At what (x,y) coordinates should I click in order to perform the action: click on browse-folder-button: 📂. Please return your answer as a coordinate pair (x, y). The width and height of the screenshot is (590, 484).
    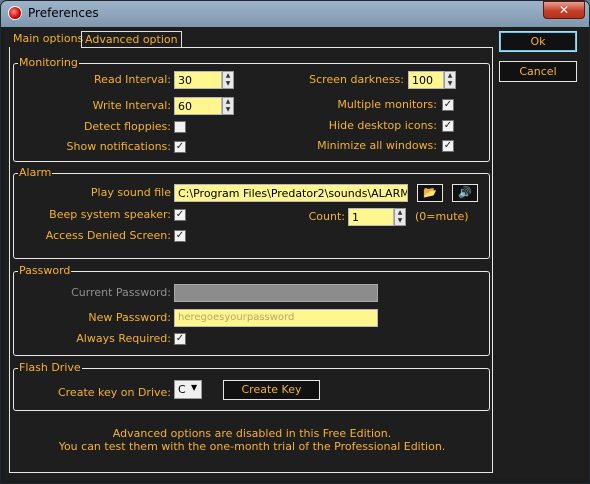
    Looking at the image, I should click on (430, 193).